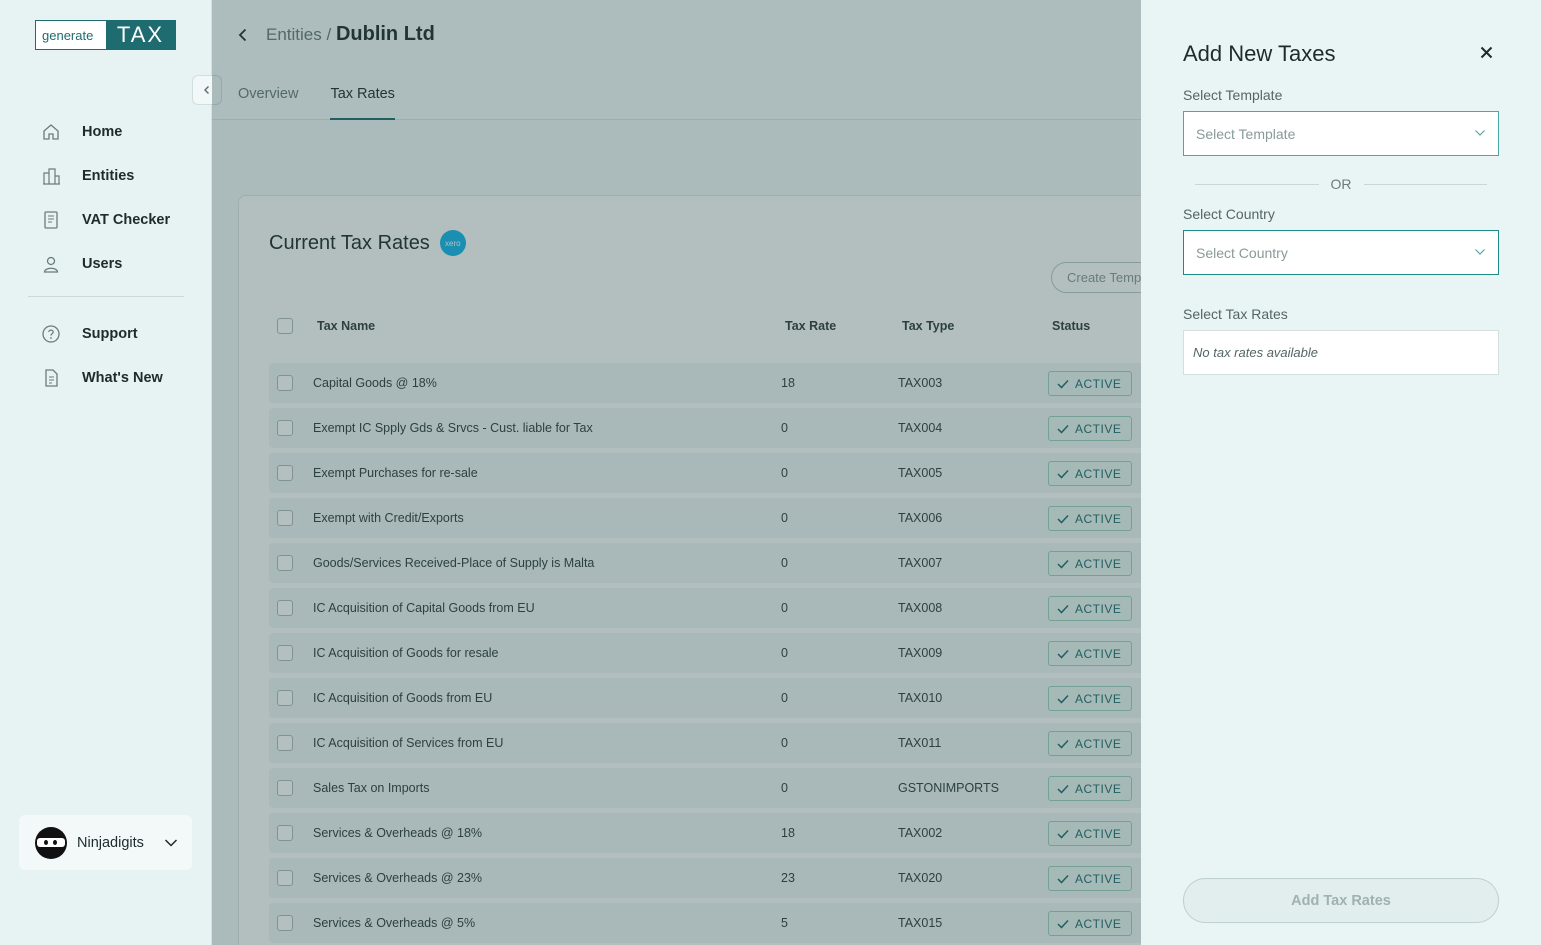 The height and width of the screenshot is (945, 1541). I want to click on tax-rates-label: Select Tax Rates, so click(1235, 314).